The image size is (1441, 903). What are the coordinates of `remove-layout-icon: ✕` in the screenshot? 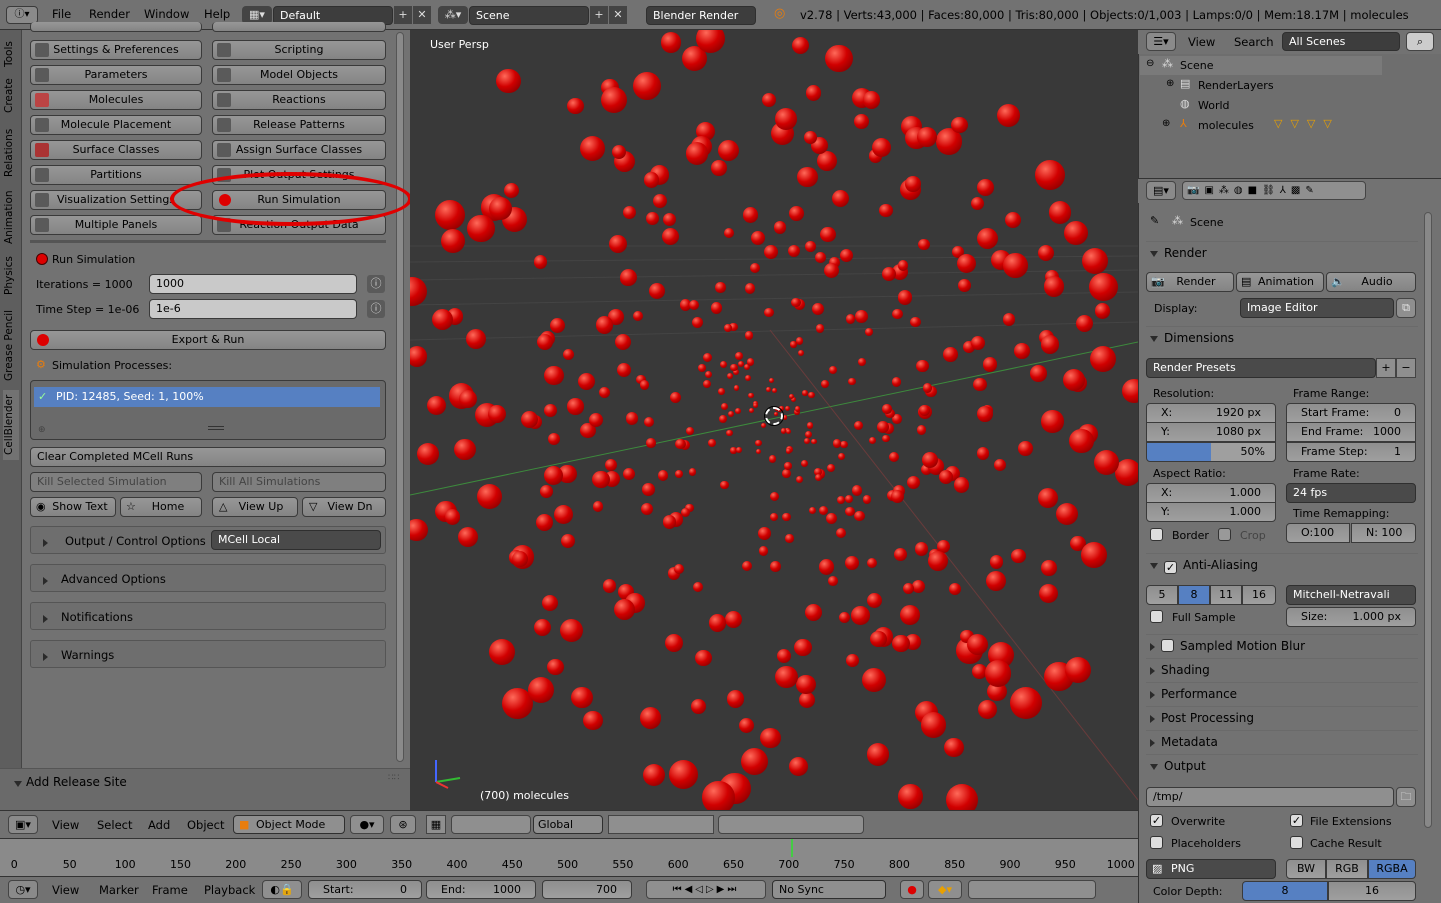 It's located at (422, 15).